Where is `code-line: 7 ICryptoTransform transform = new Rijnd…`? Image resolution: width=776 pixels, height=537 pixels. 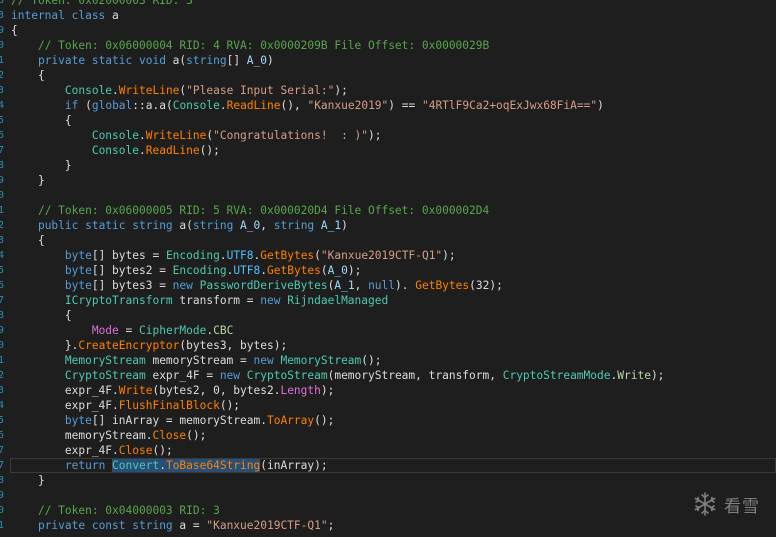 code-line: 7 ICryptoTransform transform = new Rijnd… is located at coordinates (388, 300).